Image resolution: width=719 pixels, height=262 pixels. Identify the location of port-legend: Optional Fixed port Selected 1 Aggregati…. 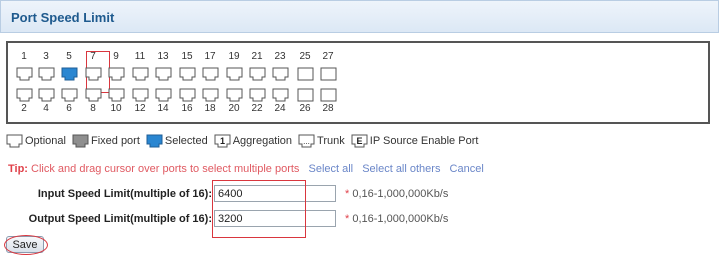
(245, 141).